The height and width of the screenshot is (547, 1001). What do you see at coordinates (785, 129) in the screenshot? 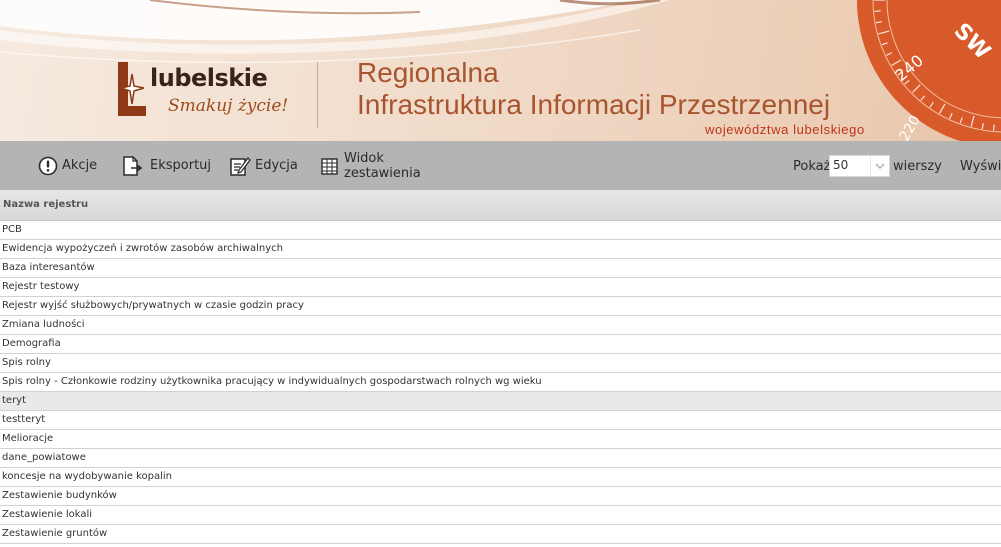
I see `site-subtitle: województwa lubelskiego` at bounding box center [785, 129].